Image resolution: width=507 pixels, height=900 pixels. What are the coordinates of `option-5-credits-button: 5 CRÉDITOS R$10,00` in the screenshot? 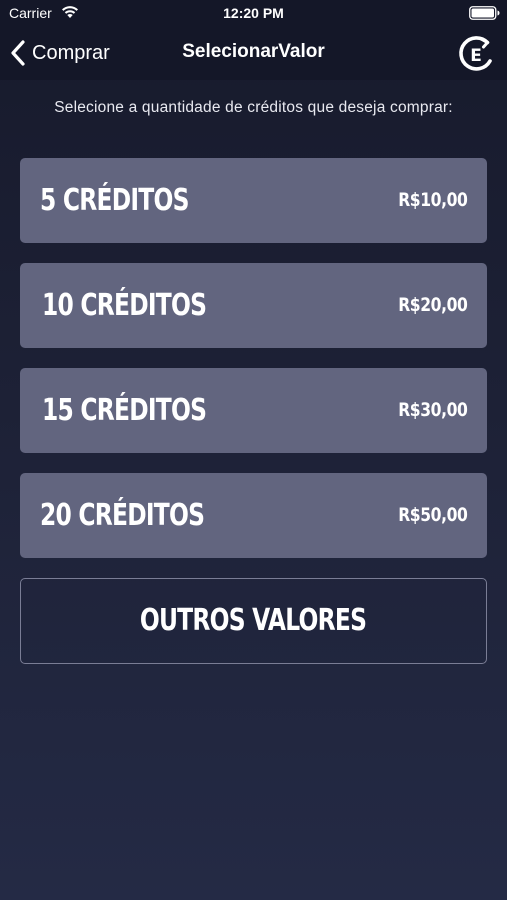 It's located at (253, 200).